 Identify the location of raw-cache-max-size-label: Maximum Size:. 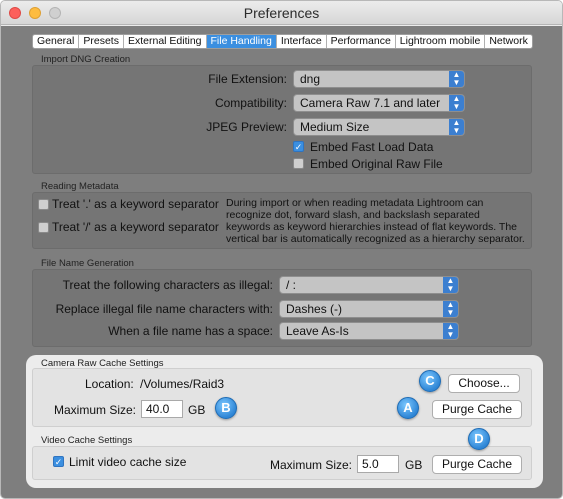
(95, 410).